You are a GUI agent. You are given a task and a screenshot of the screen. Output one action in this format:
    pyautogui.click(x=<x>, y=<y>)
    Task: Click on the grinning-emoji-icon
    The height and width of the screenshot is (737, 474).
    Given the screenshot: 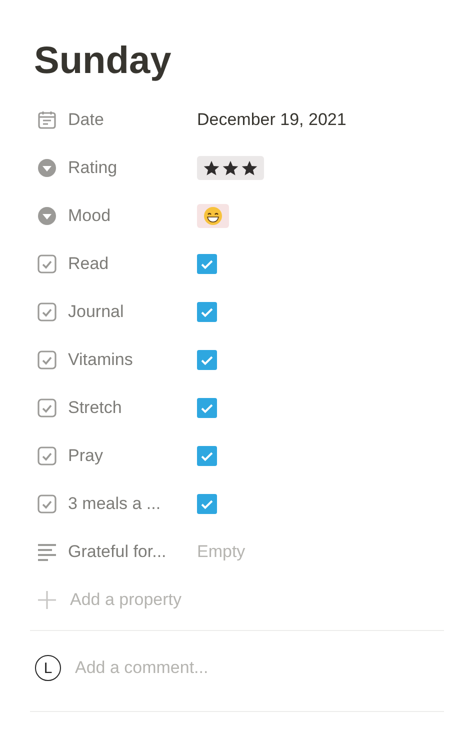 What is the action you would take?
    pyautogui.click(x=213, y=216)
    